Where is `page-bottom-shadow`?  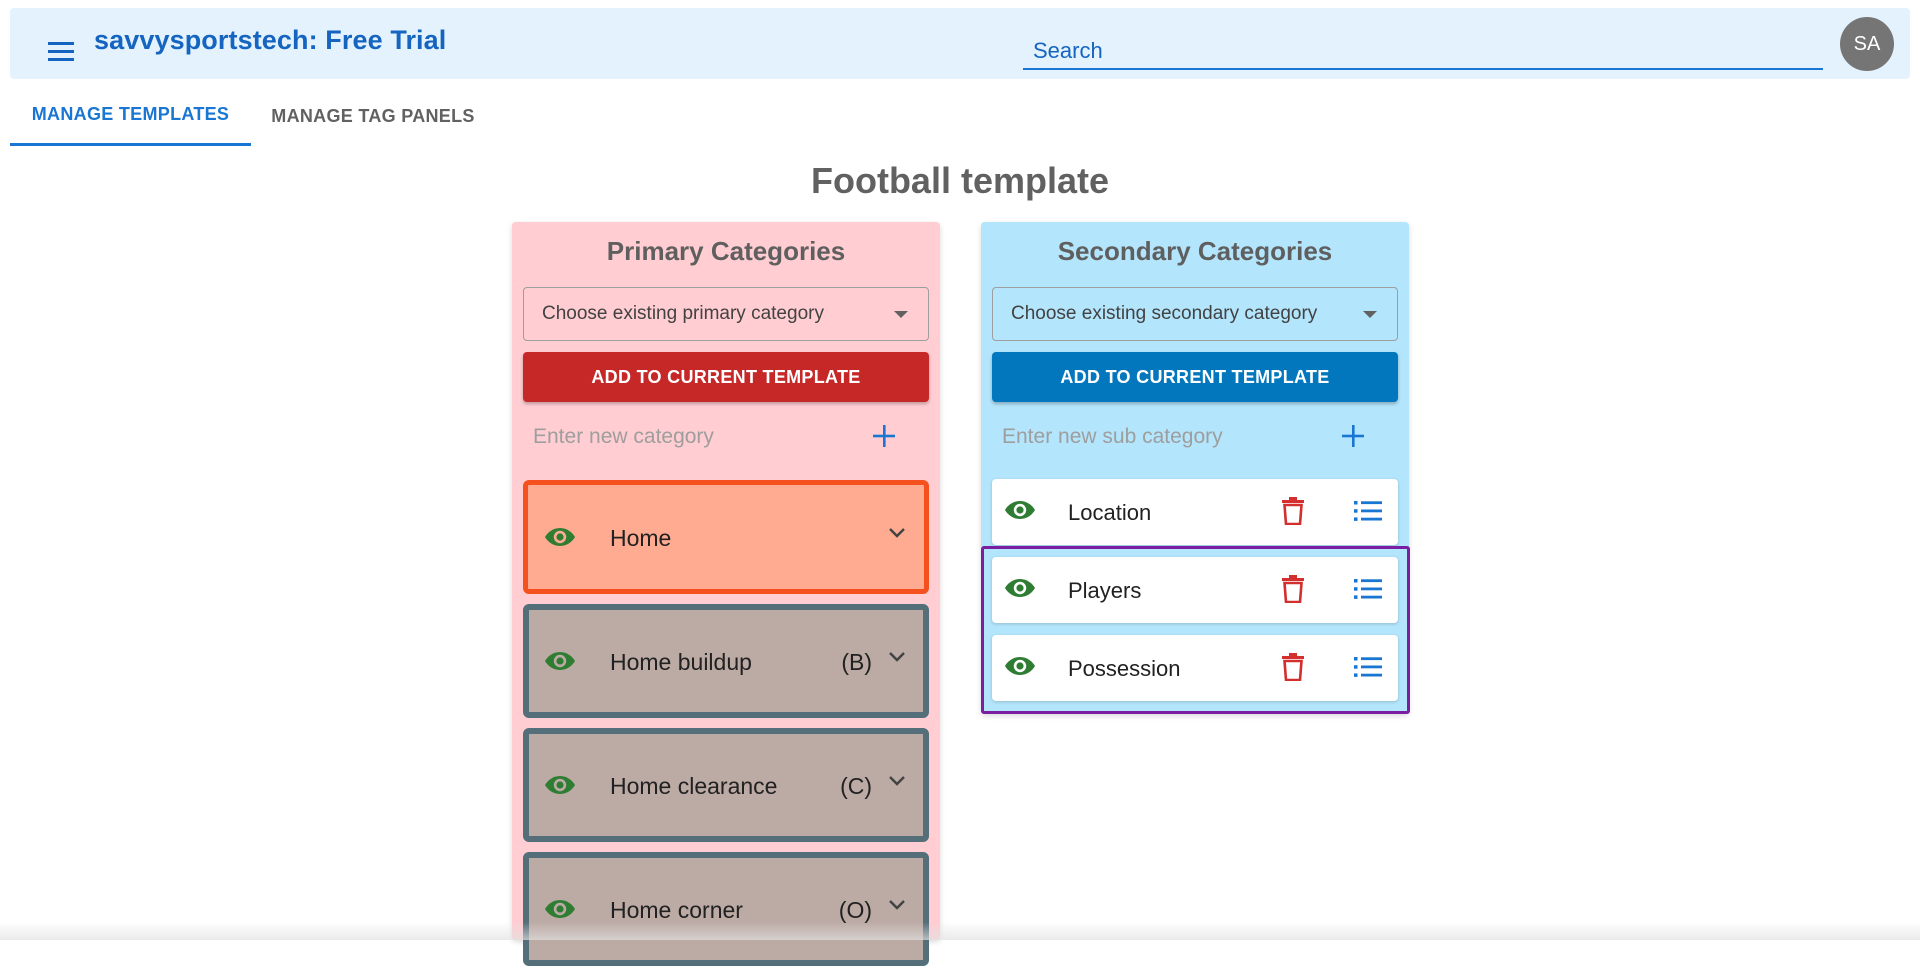 page-bottom-shadow is located at coordinates (960, 931).